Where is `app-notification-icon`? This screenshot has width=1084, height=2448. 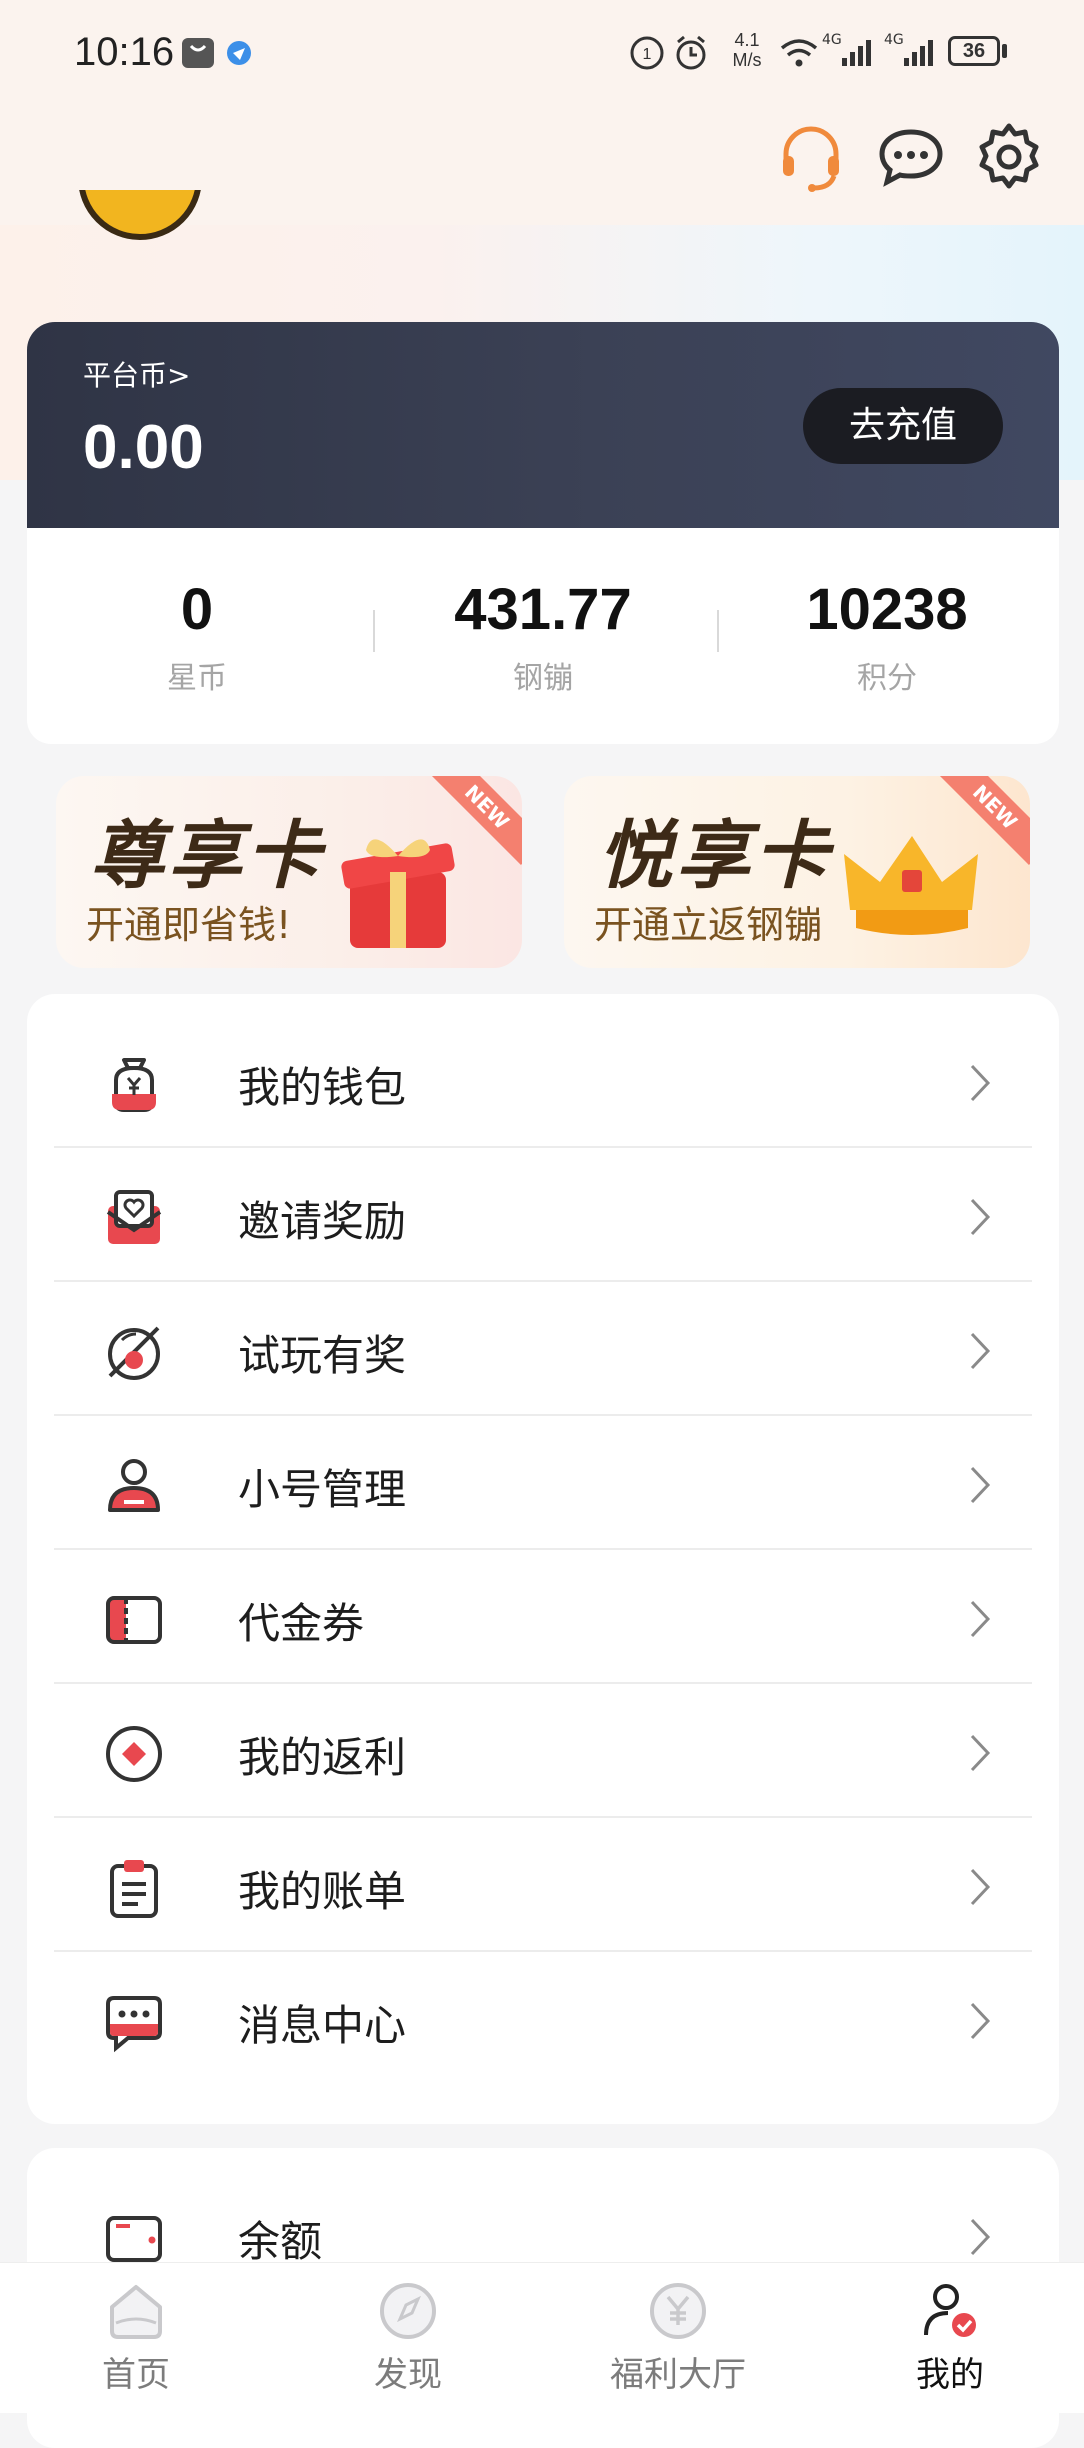 app-notification-icon is located at coordinates (239, 53).